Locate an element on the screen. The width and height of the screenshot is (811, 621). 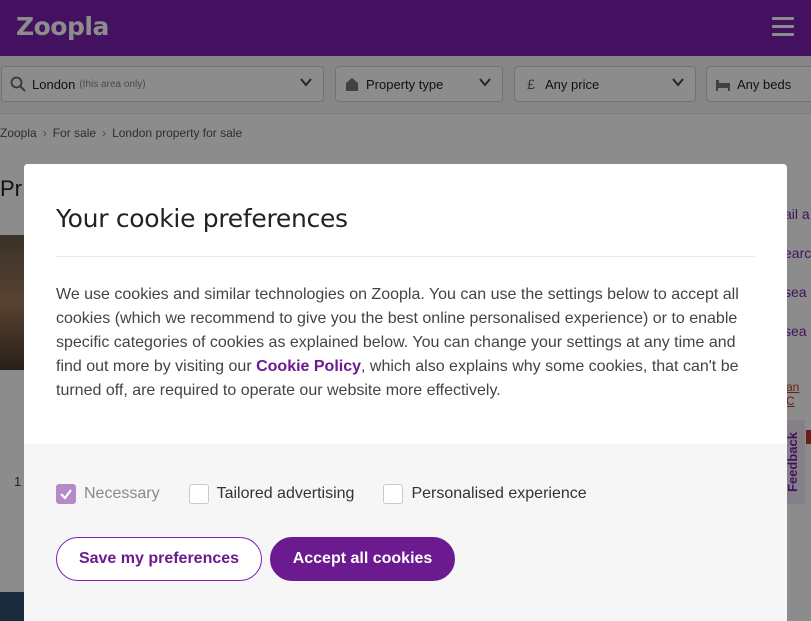
personalised-experience-option: Personalised experience is located at coordinates (485, 494).